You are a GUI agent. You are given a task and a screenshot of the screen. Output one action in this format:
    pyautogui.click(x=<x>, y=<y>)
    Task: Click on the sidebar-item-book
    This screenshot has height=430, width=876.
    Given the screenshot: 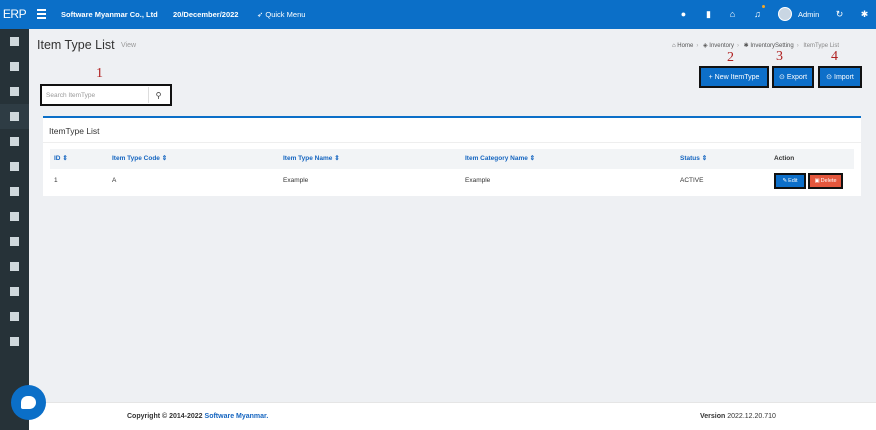 What is the action you would take?
    pyautogui.click(x=14, y=316)
    